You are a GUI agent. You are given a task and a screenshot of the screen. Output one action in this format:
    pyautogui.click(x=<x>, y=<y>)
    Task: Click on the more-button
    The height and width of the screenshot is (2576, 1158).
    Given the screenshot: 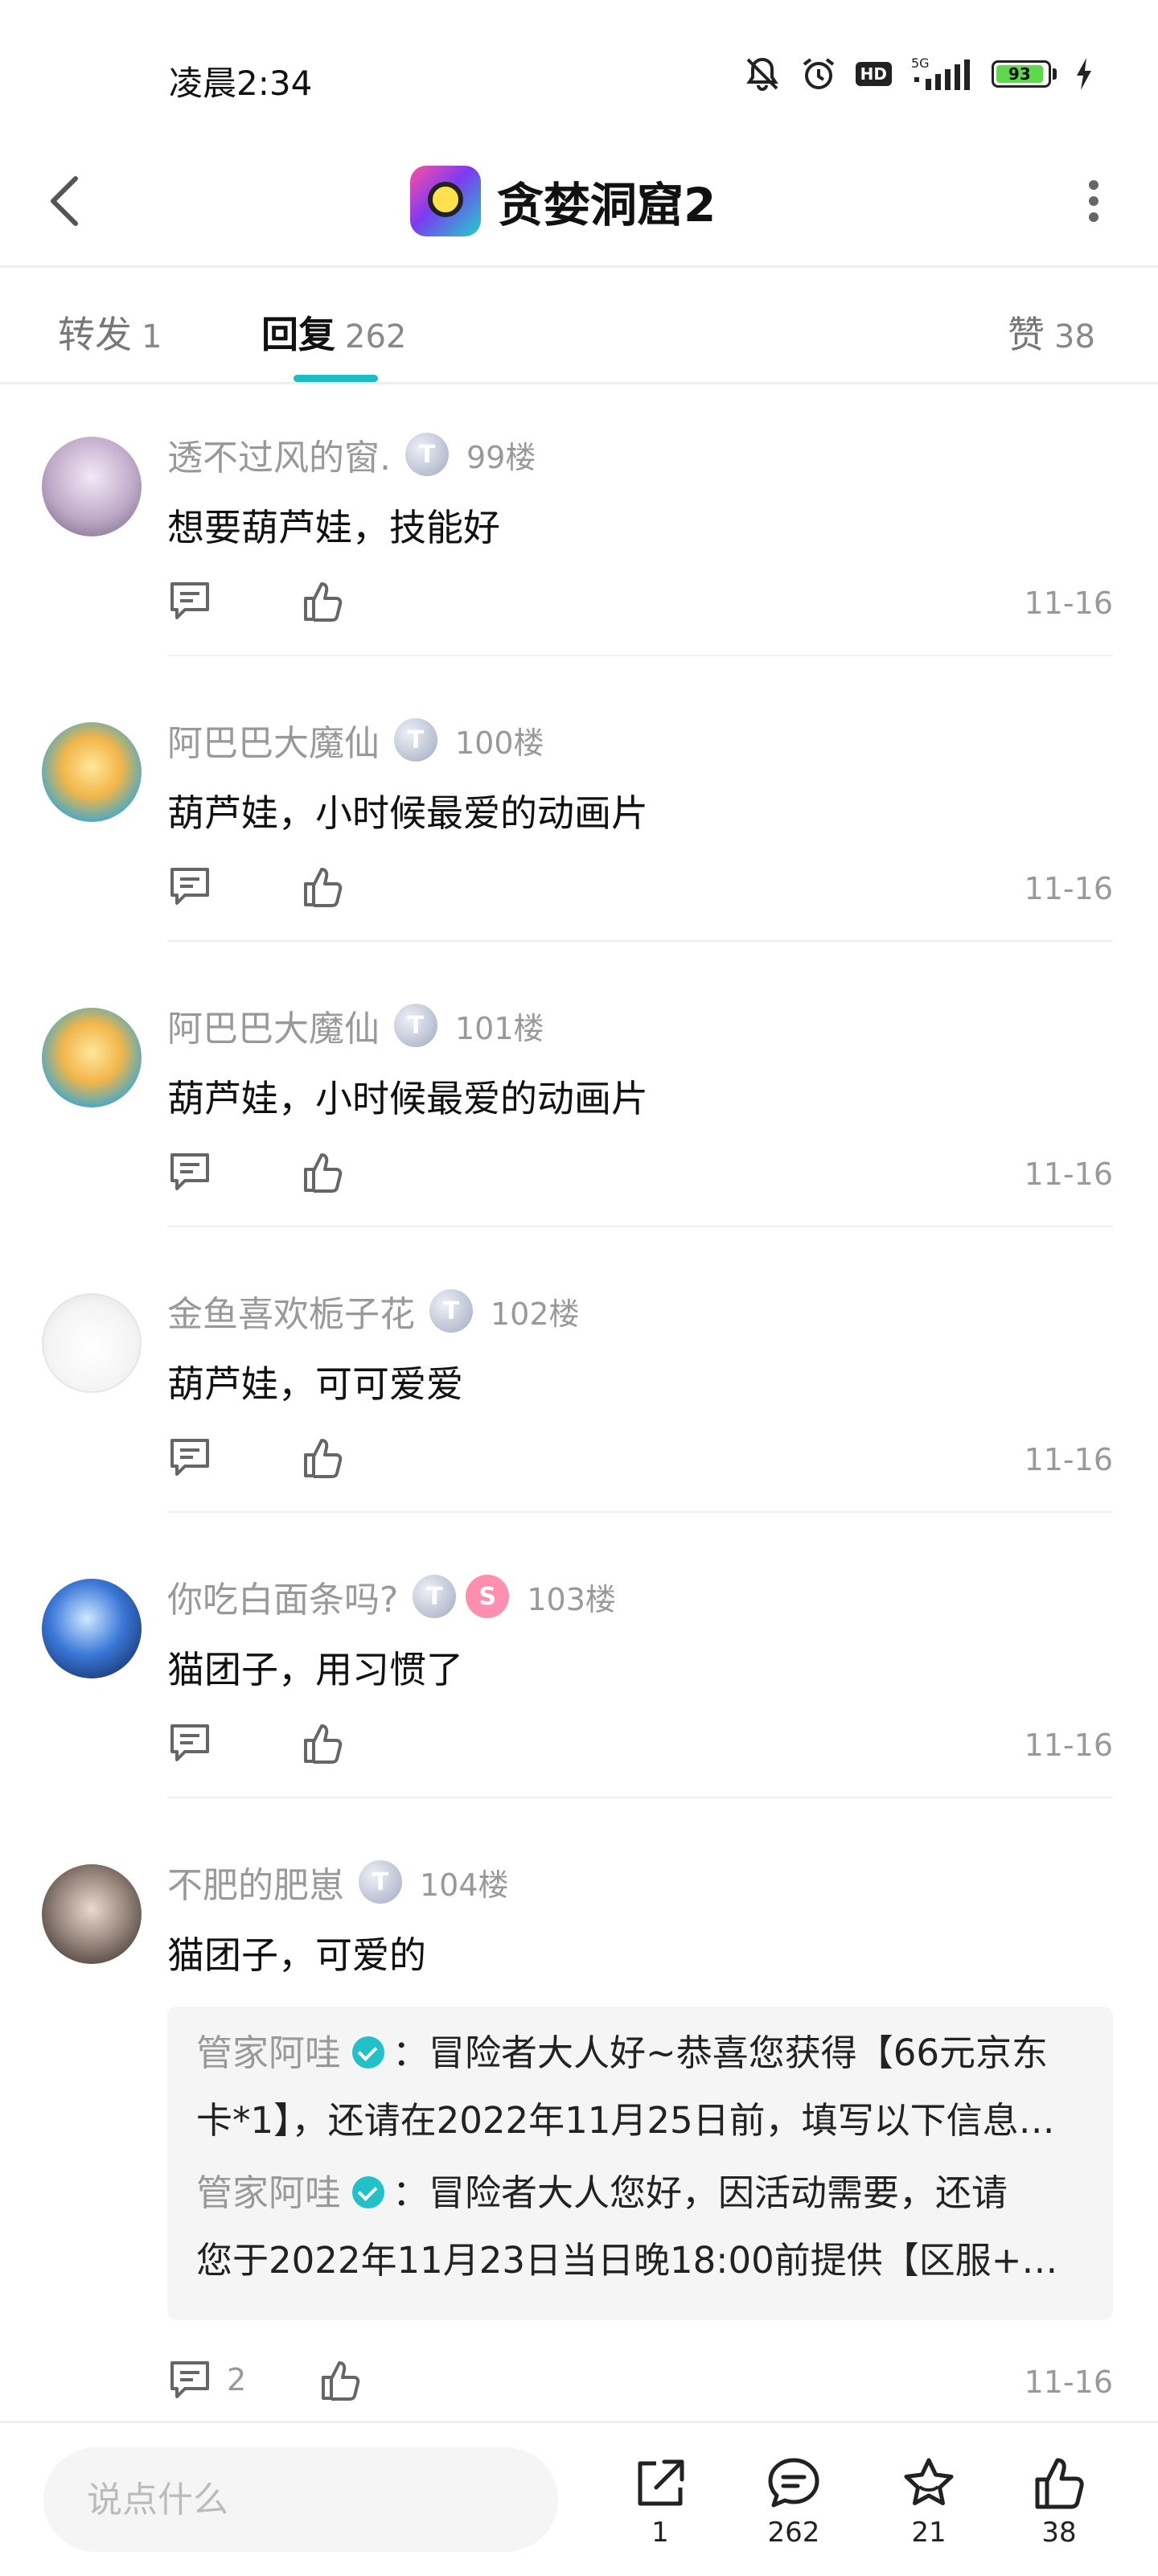 What is the action you would take?
    pyautogui.click(x=1094, y=201)
    